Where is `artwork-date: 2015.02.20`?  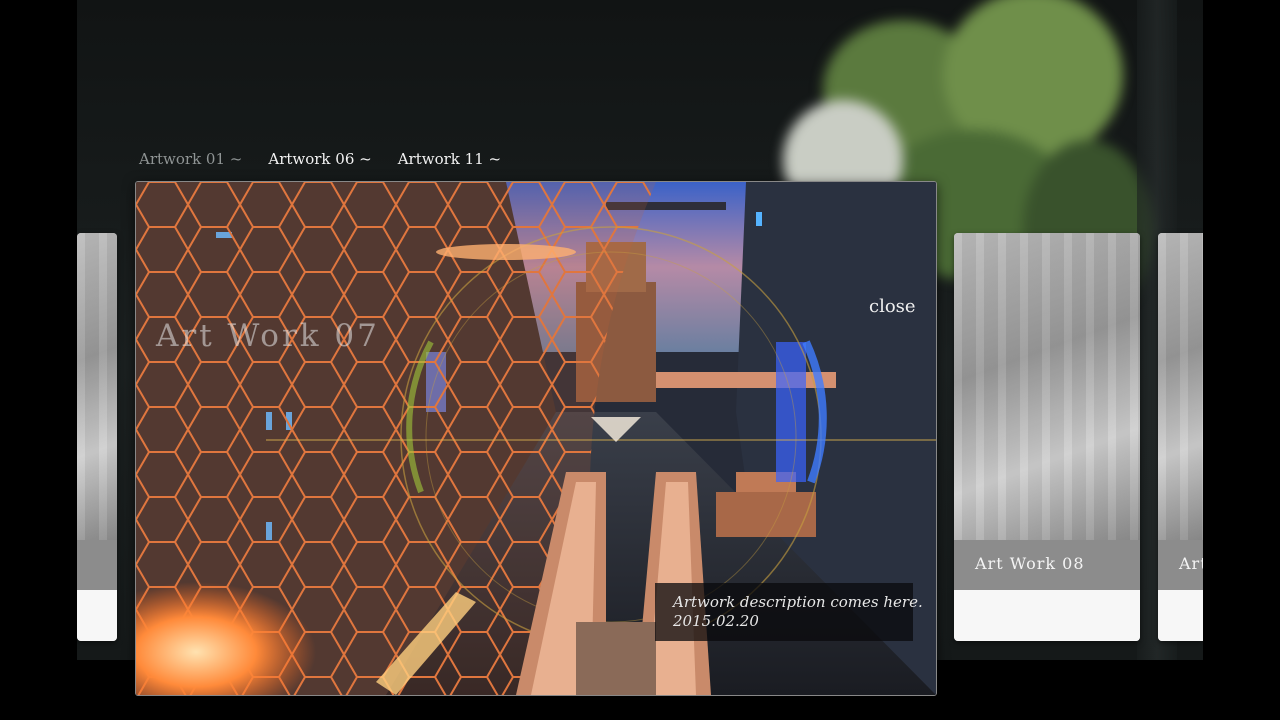
artwork-date: 2015.02.20 is located at coordinates (716, 621).